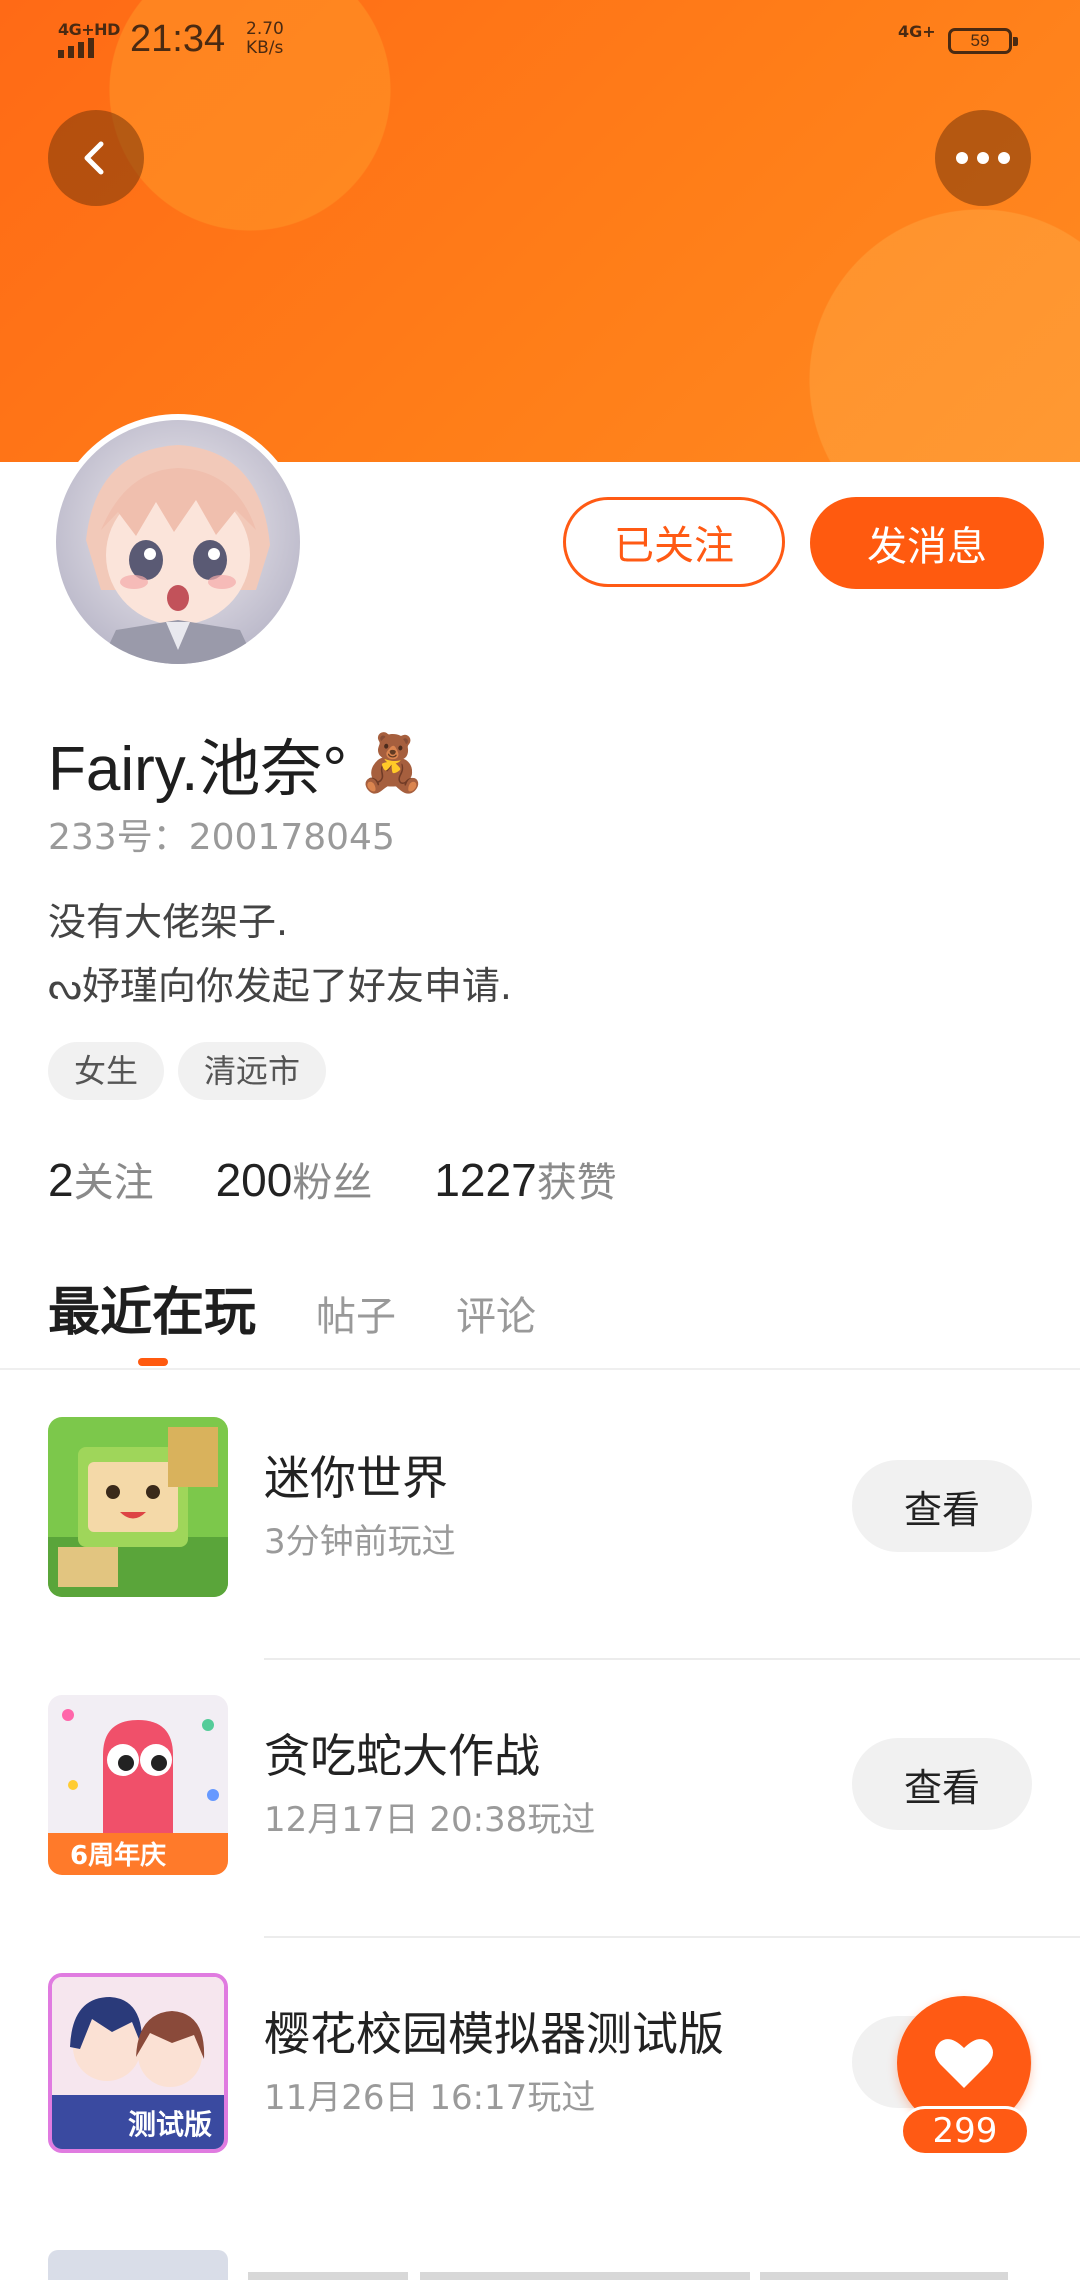  I want to click on battery-icon: 59, so click(983, 41).